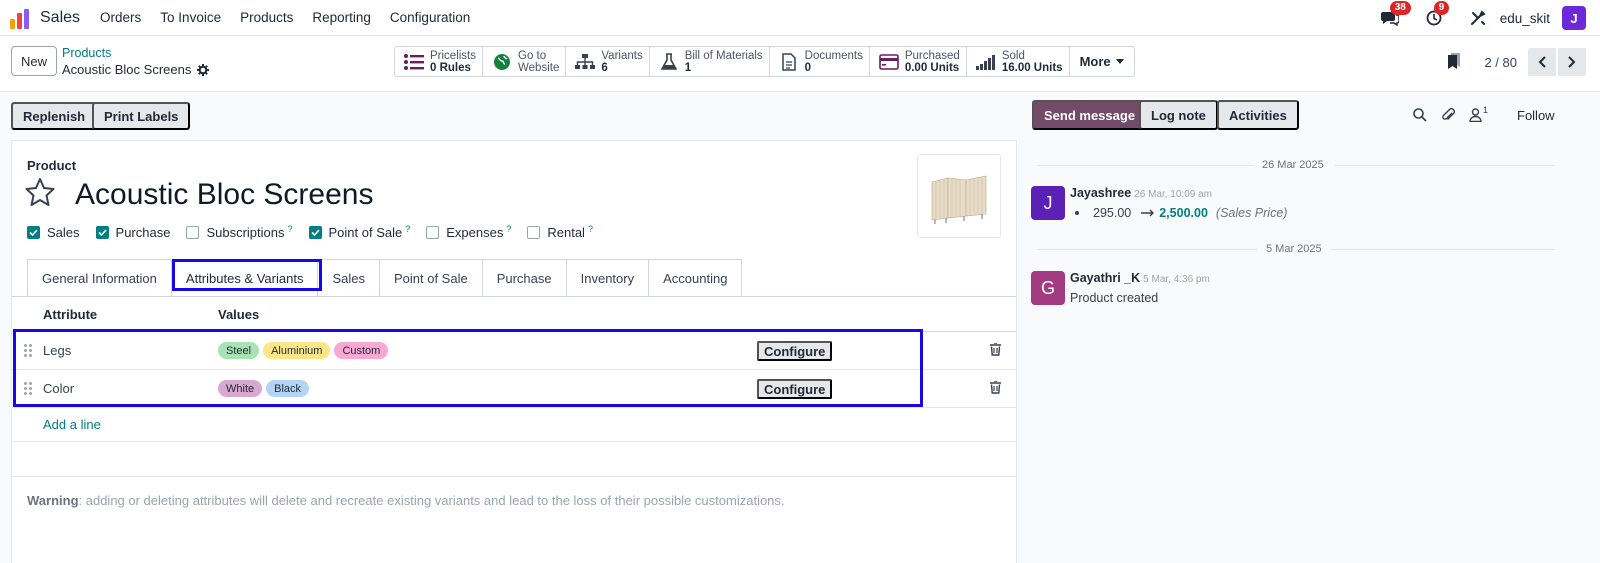  I want to click on author-name: Gayathri _K, so click(1105, 278).